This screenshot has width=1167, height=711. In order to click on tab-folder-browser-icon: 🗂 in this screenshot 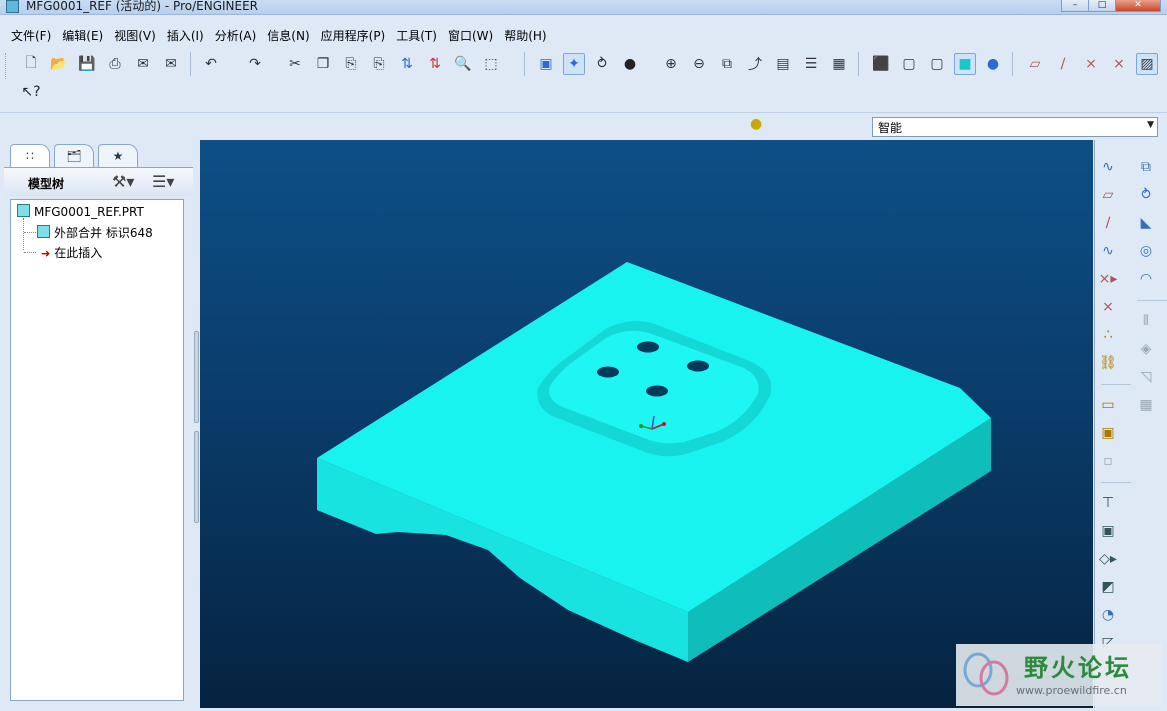, I will do `click(74, 155)`.